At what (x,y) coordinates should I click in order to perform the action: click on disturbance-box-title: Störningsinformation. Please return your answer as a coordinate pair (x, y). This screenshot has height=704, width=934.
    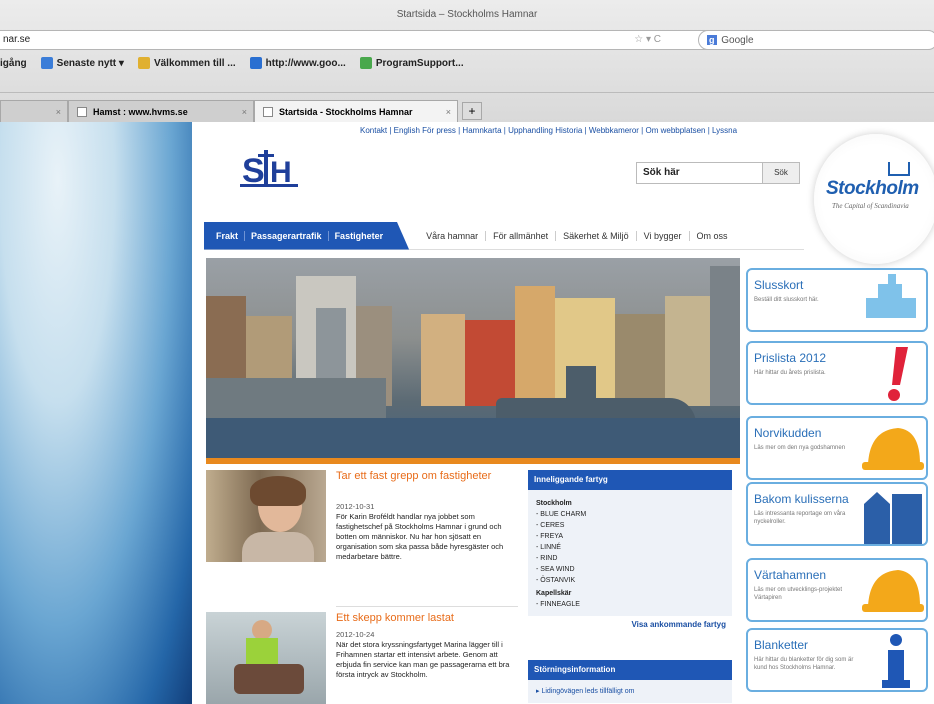
    Looking at the image, I should click on (630, 670).